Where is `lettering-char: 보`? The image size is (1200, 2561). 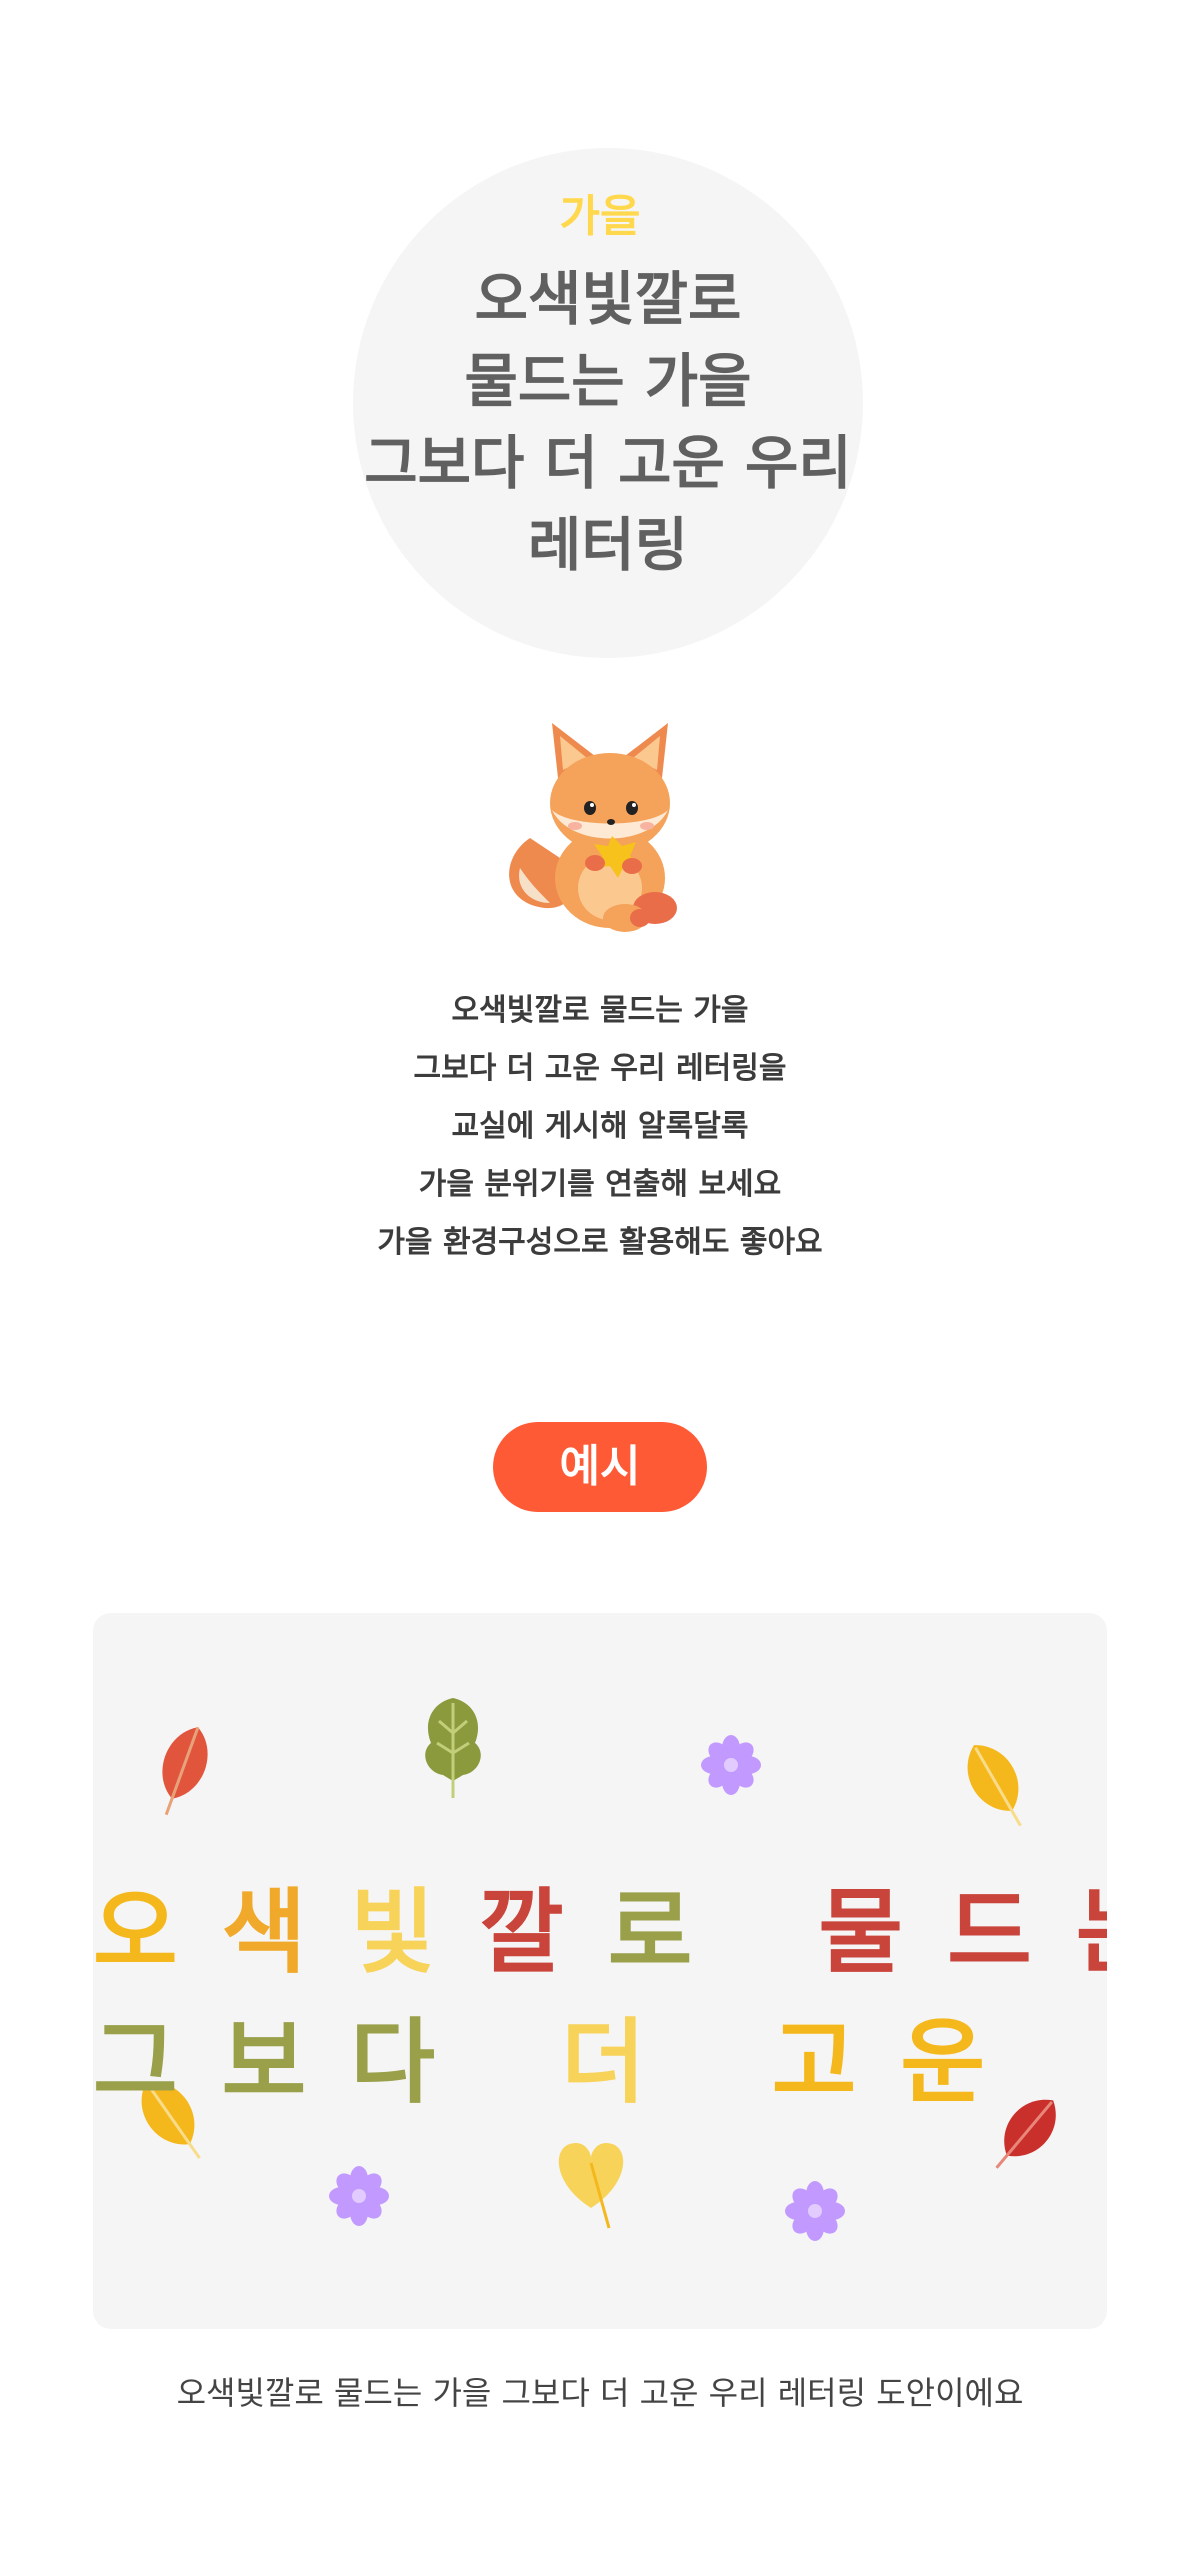
lettering-char: 보 is located at coordinates (267, 2062).